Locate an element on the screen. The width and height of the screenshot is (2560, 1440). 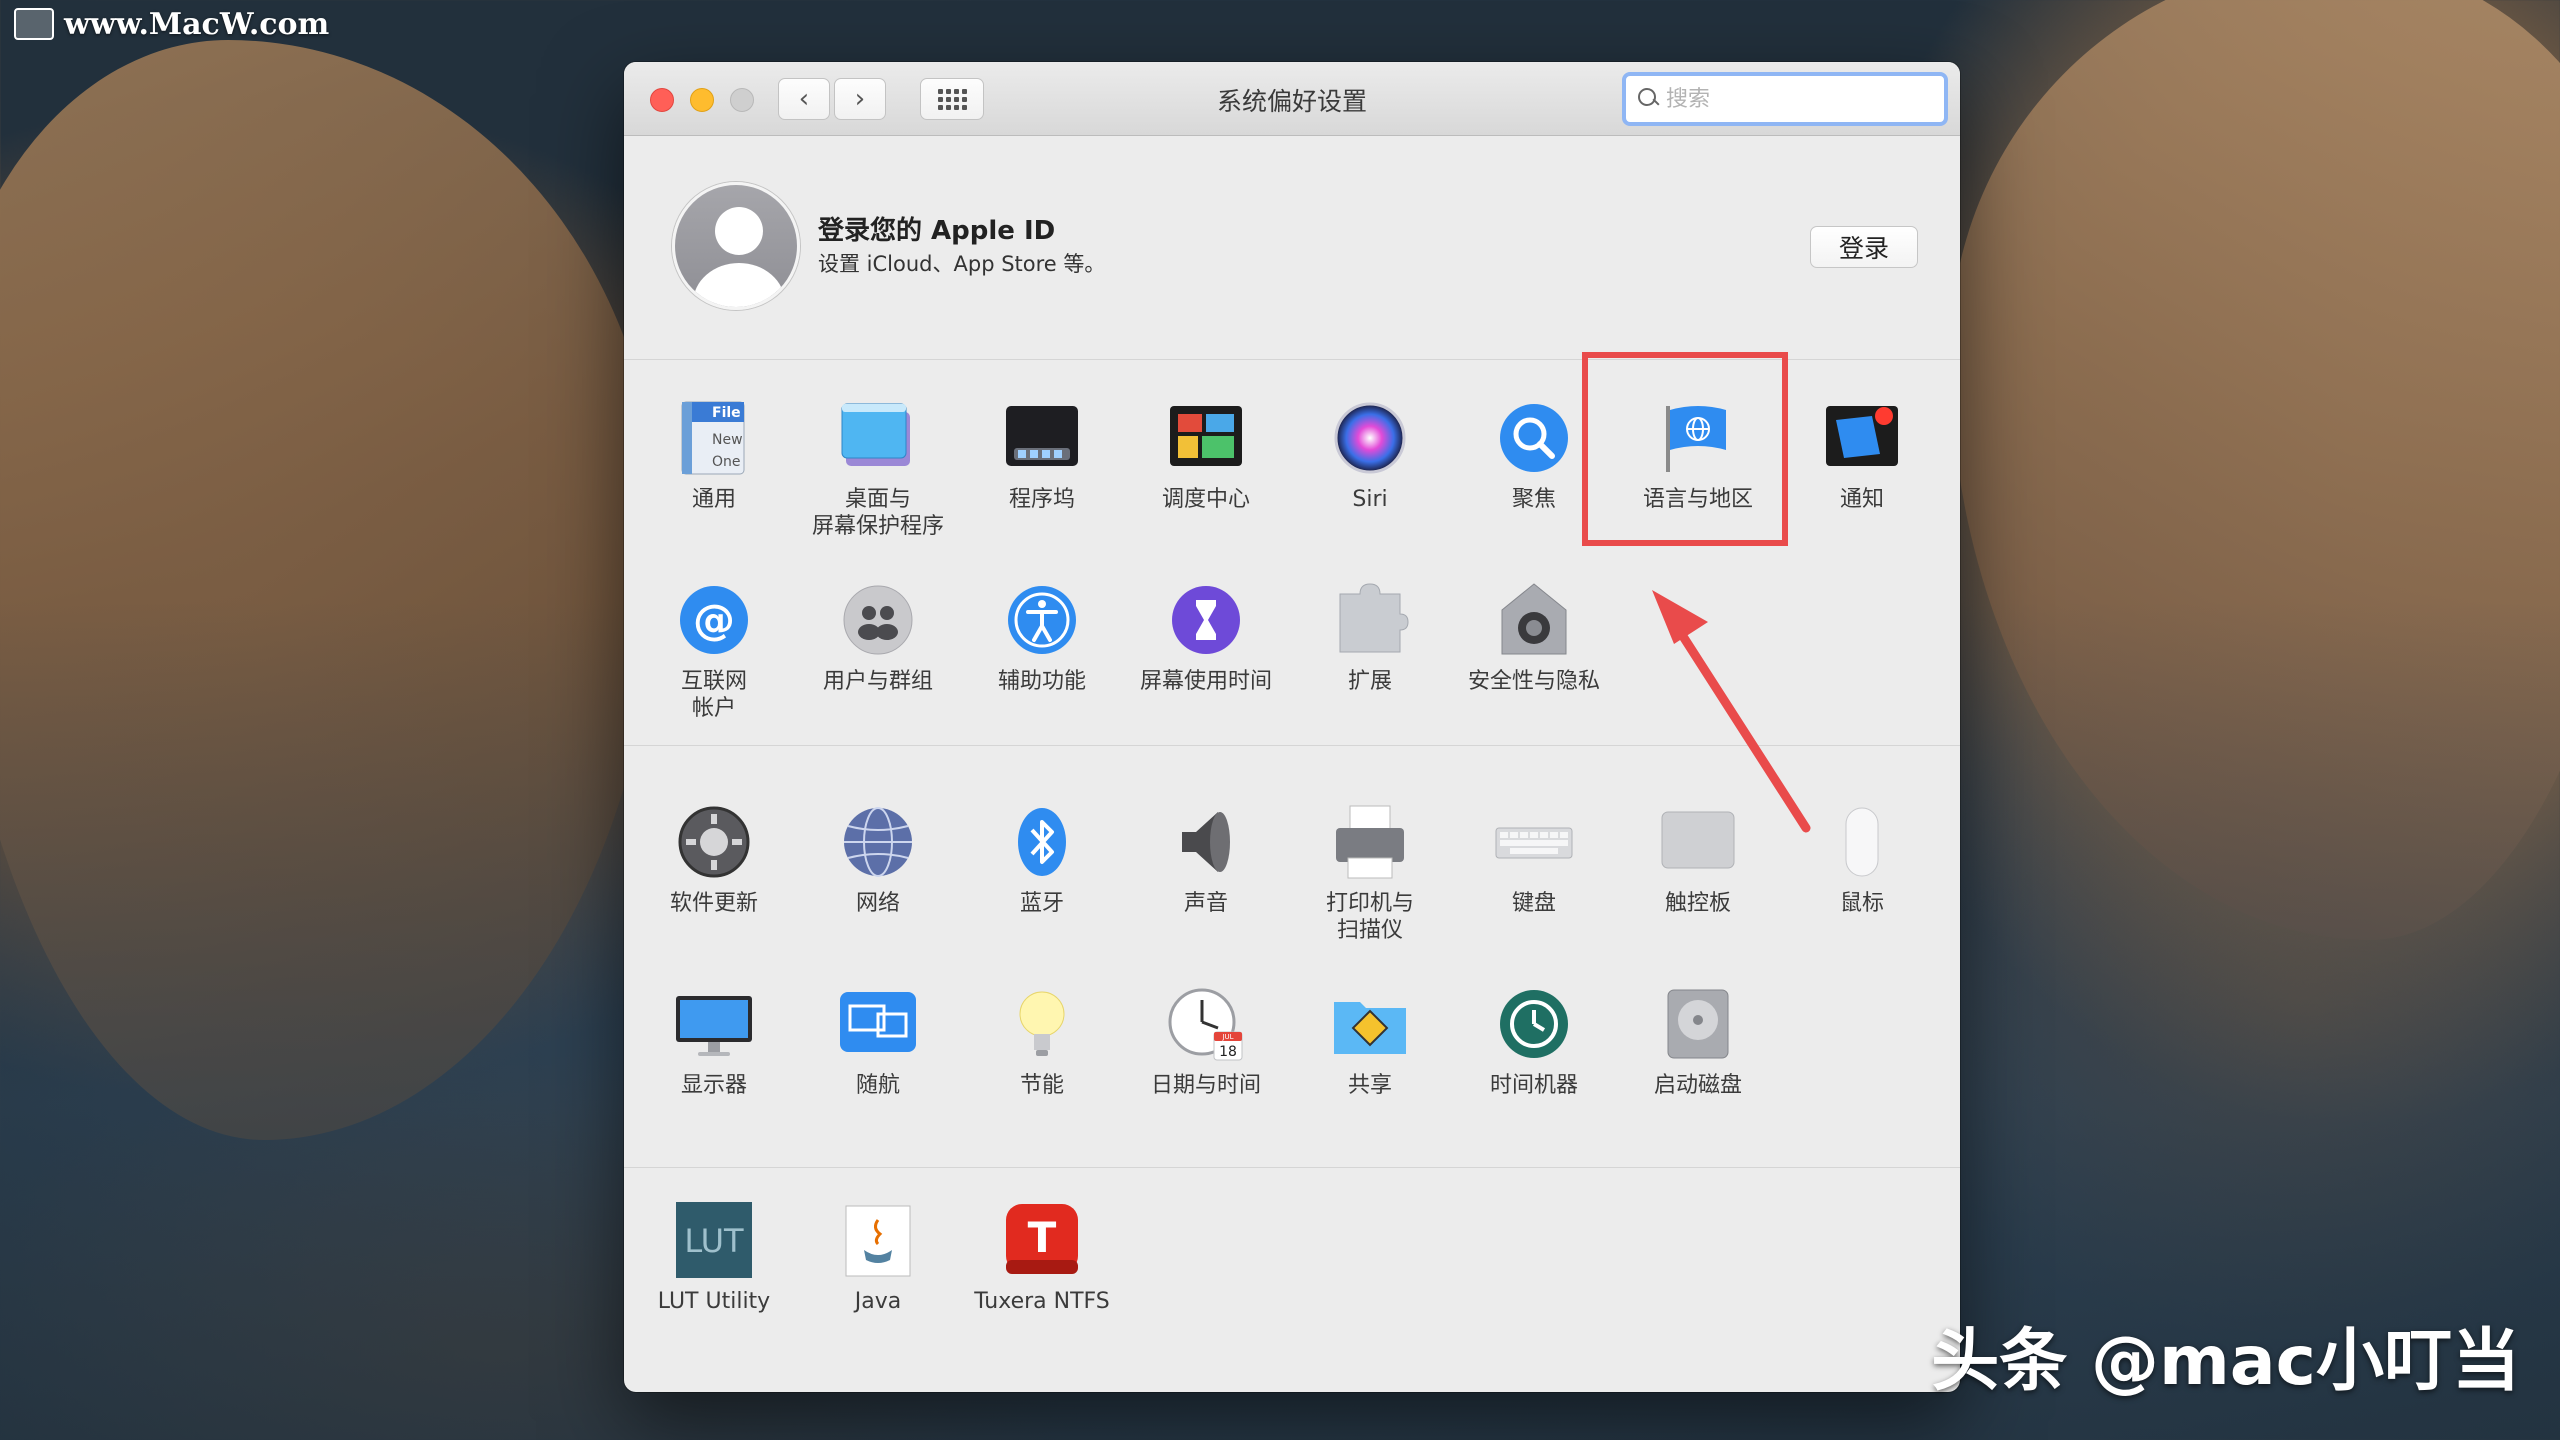
pref-label: 调度中心 is located at coordinates (1205, 499).